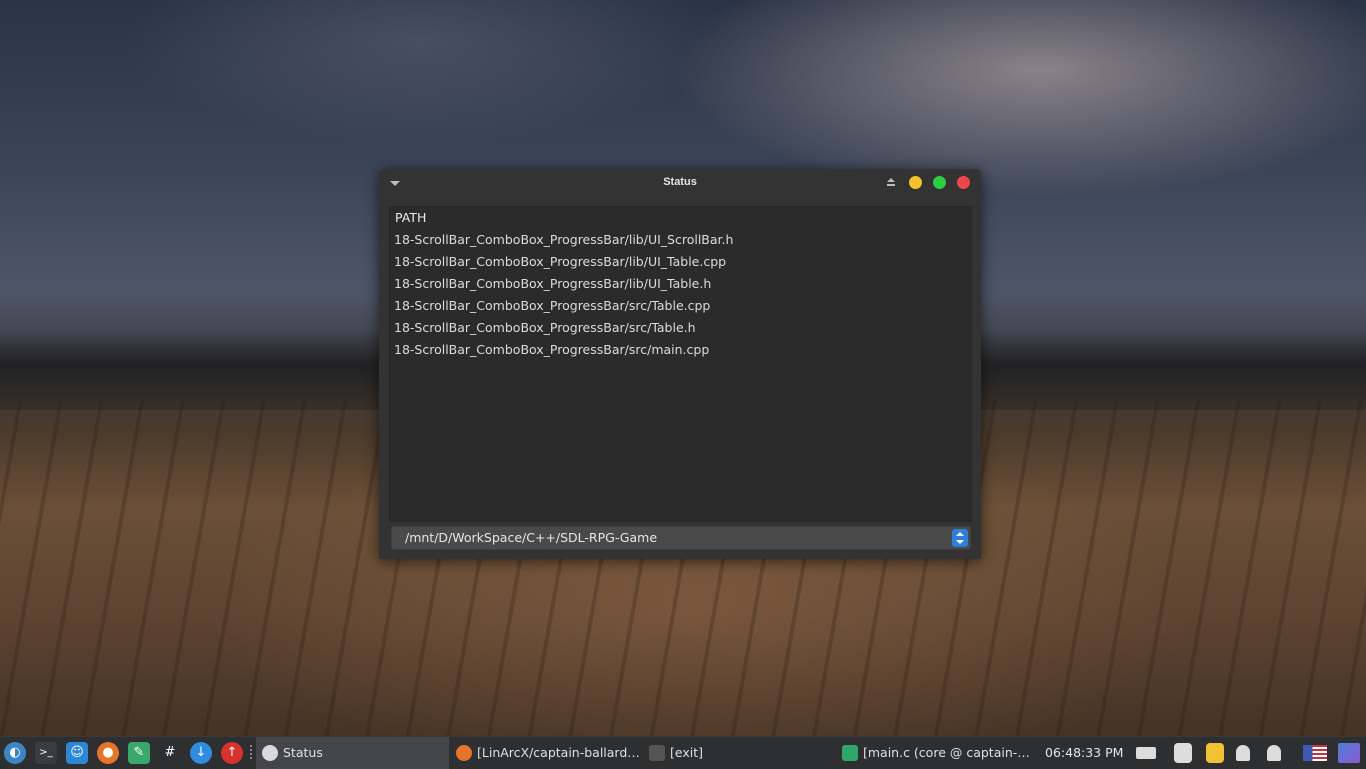  I want to click on shade-icon, so click(891, 183).